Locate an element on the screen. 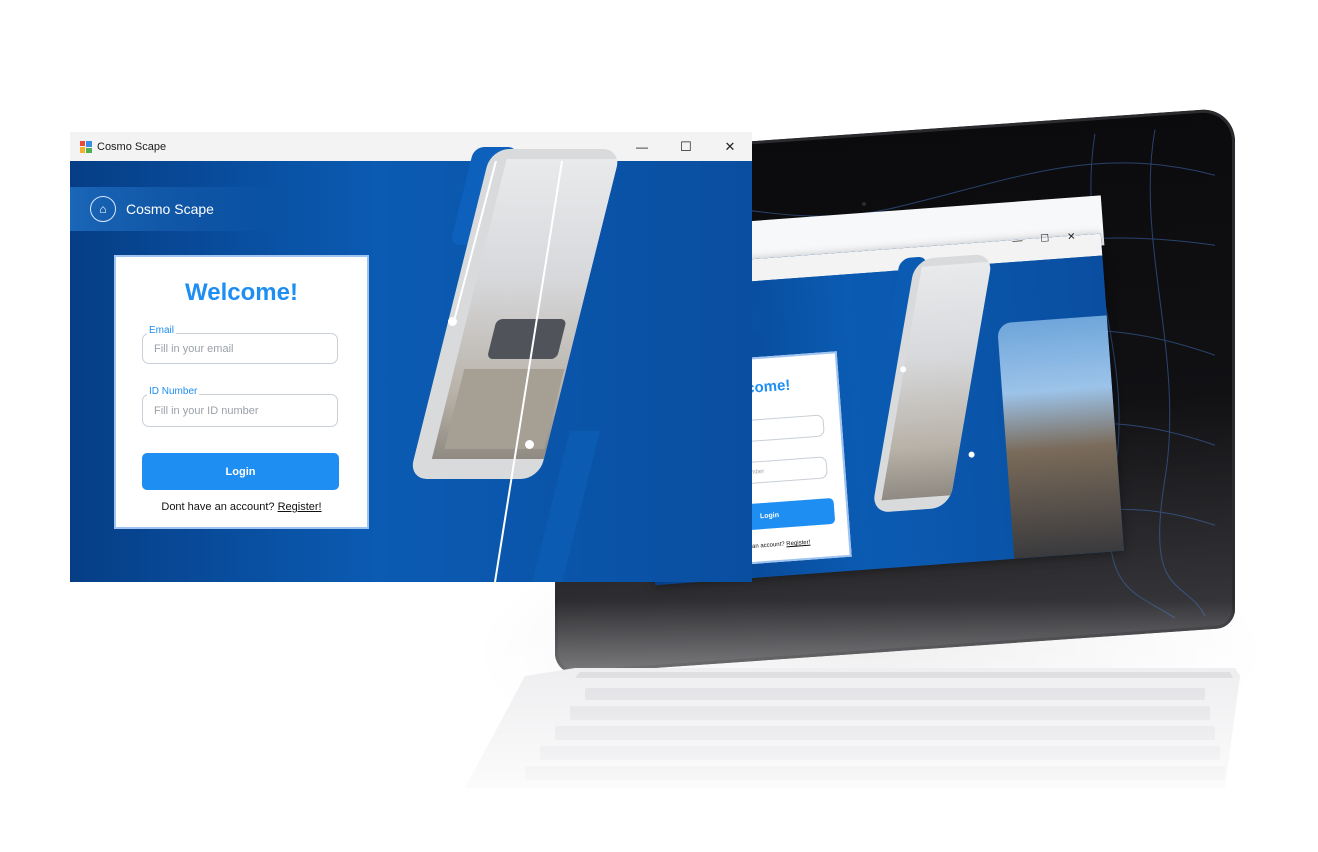  decorative-lines is located at coordinates (508, 371).